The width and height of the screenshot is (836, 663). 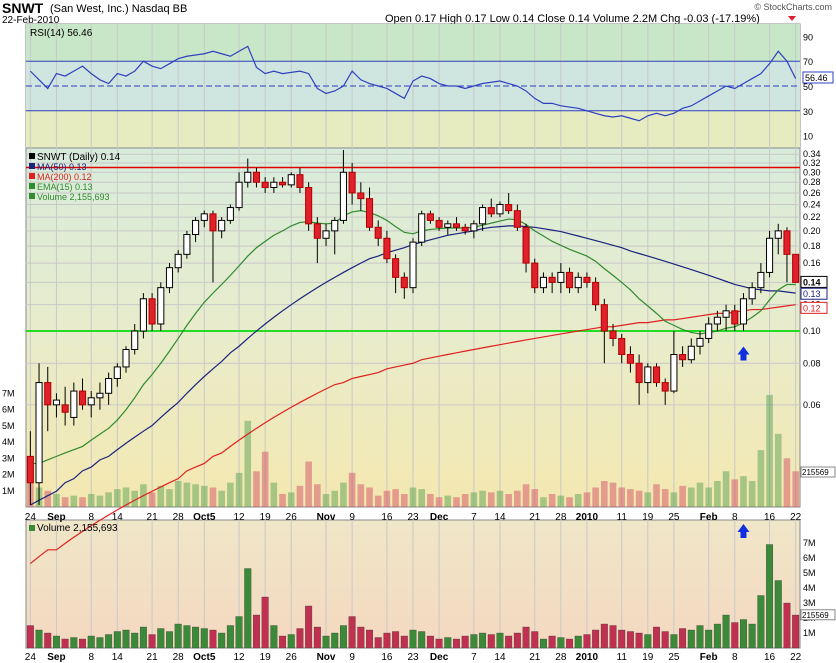 What do you see at coordinates (500, 517) in the screenshot?
I see `x-tick-label: 14` at bounding box center [500, 517].